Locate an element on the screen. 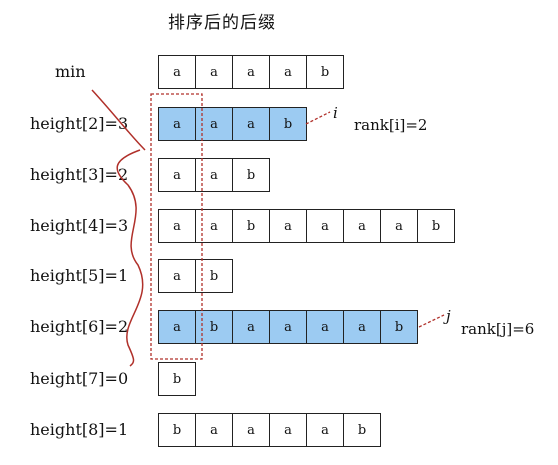 The image size is (558, 465). min-arrow-line is located at coordinates (118, 120).